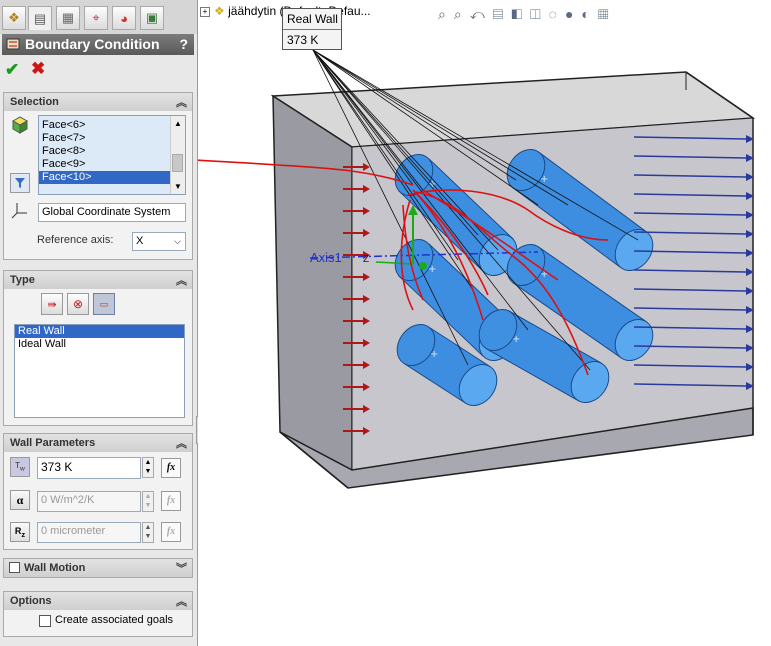  What do you see at coordinates (303, 40) in the screenshot?
I see `tooltip-value: 373 K` at bounding box center [303, 40].